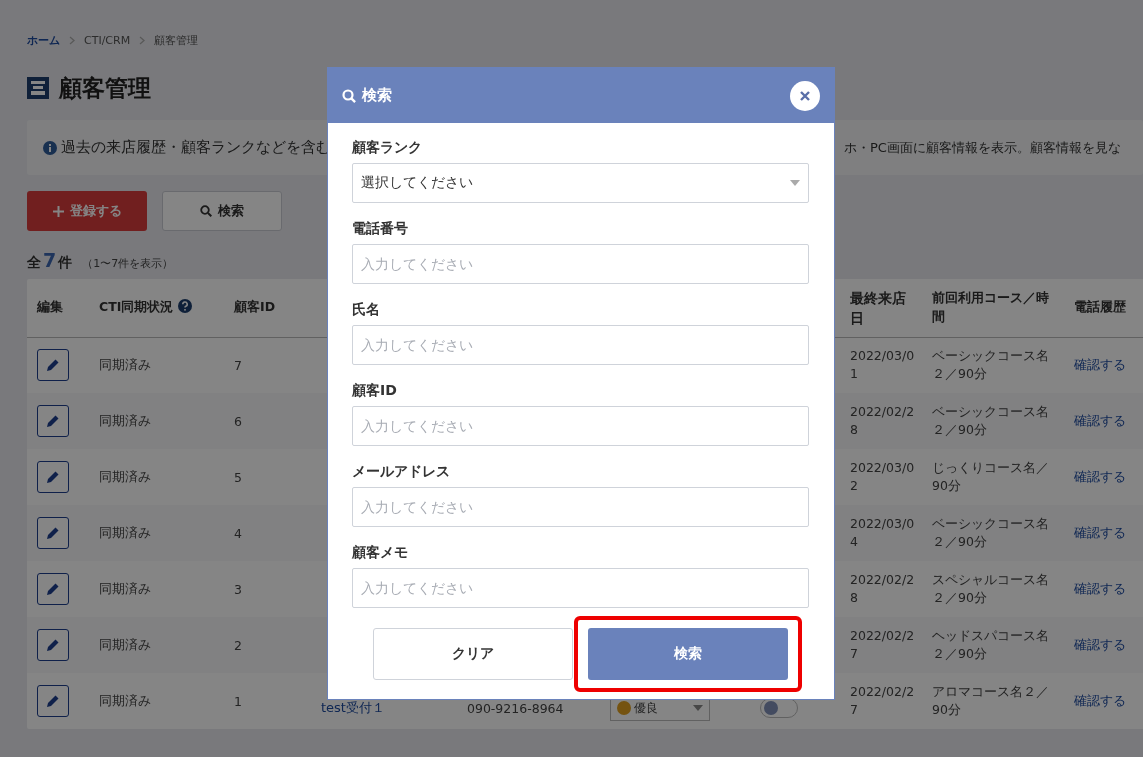 Image resolution: width=1143 pixels, height=757 pixels. I want to click on customer-list-icon, so click(38, 88).